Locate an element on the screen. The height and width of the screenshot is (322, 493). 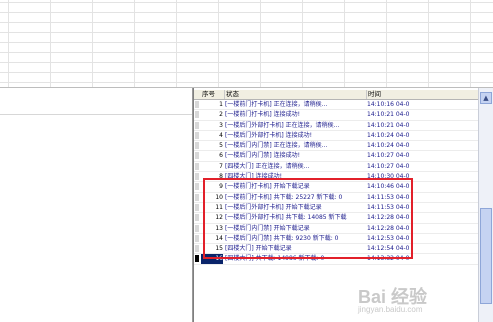
row-seq: 16 is located at coordinates (212, 259).